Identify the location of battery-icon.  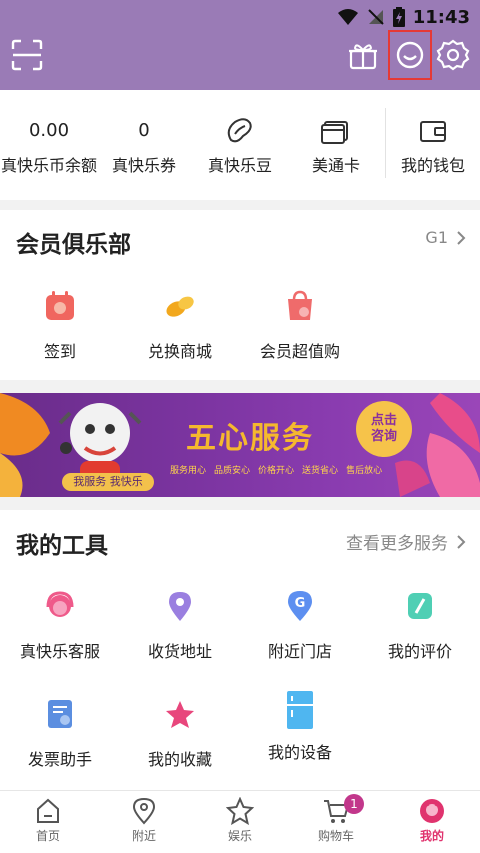
(398, 17).